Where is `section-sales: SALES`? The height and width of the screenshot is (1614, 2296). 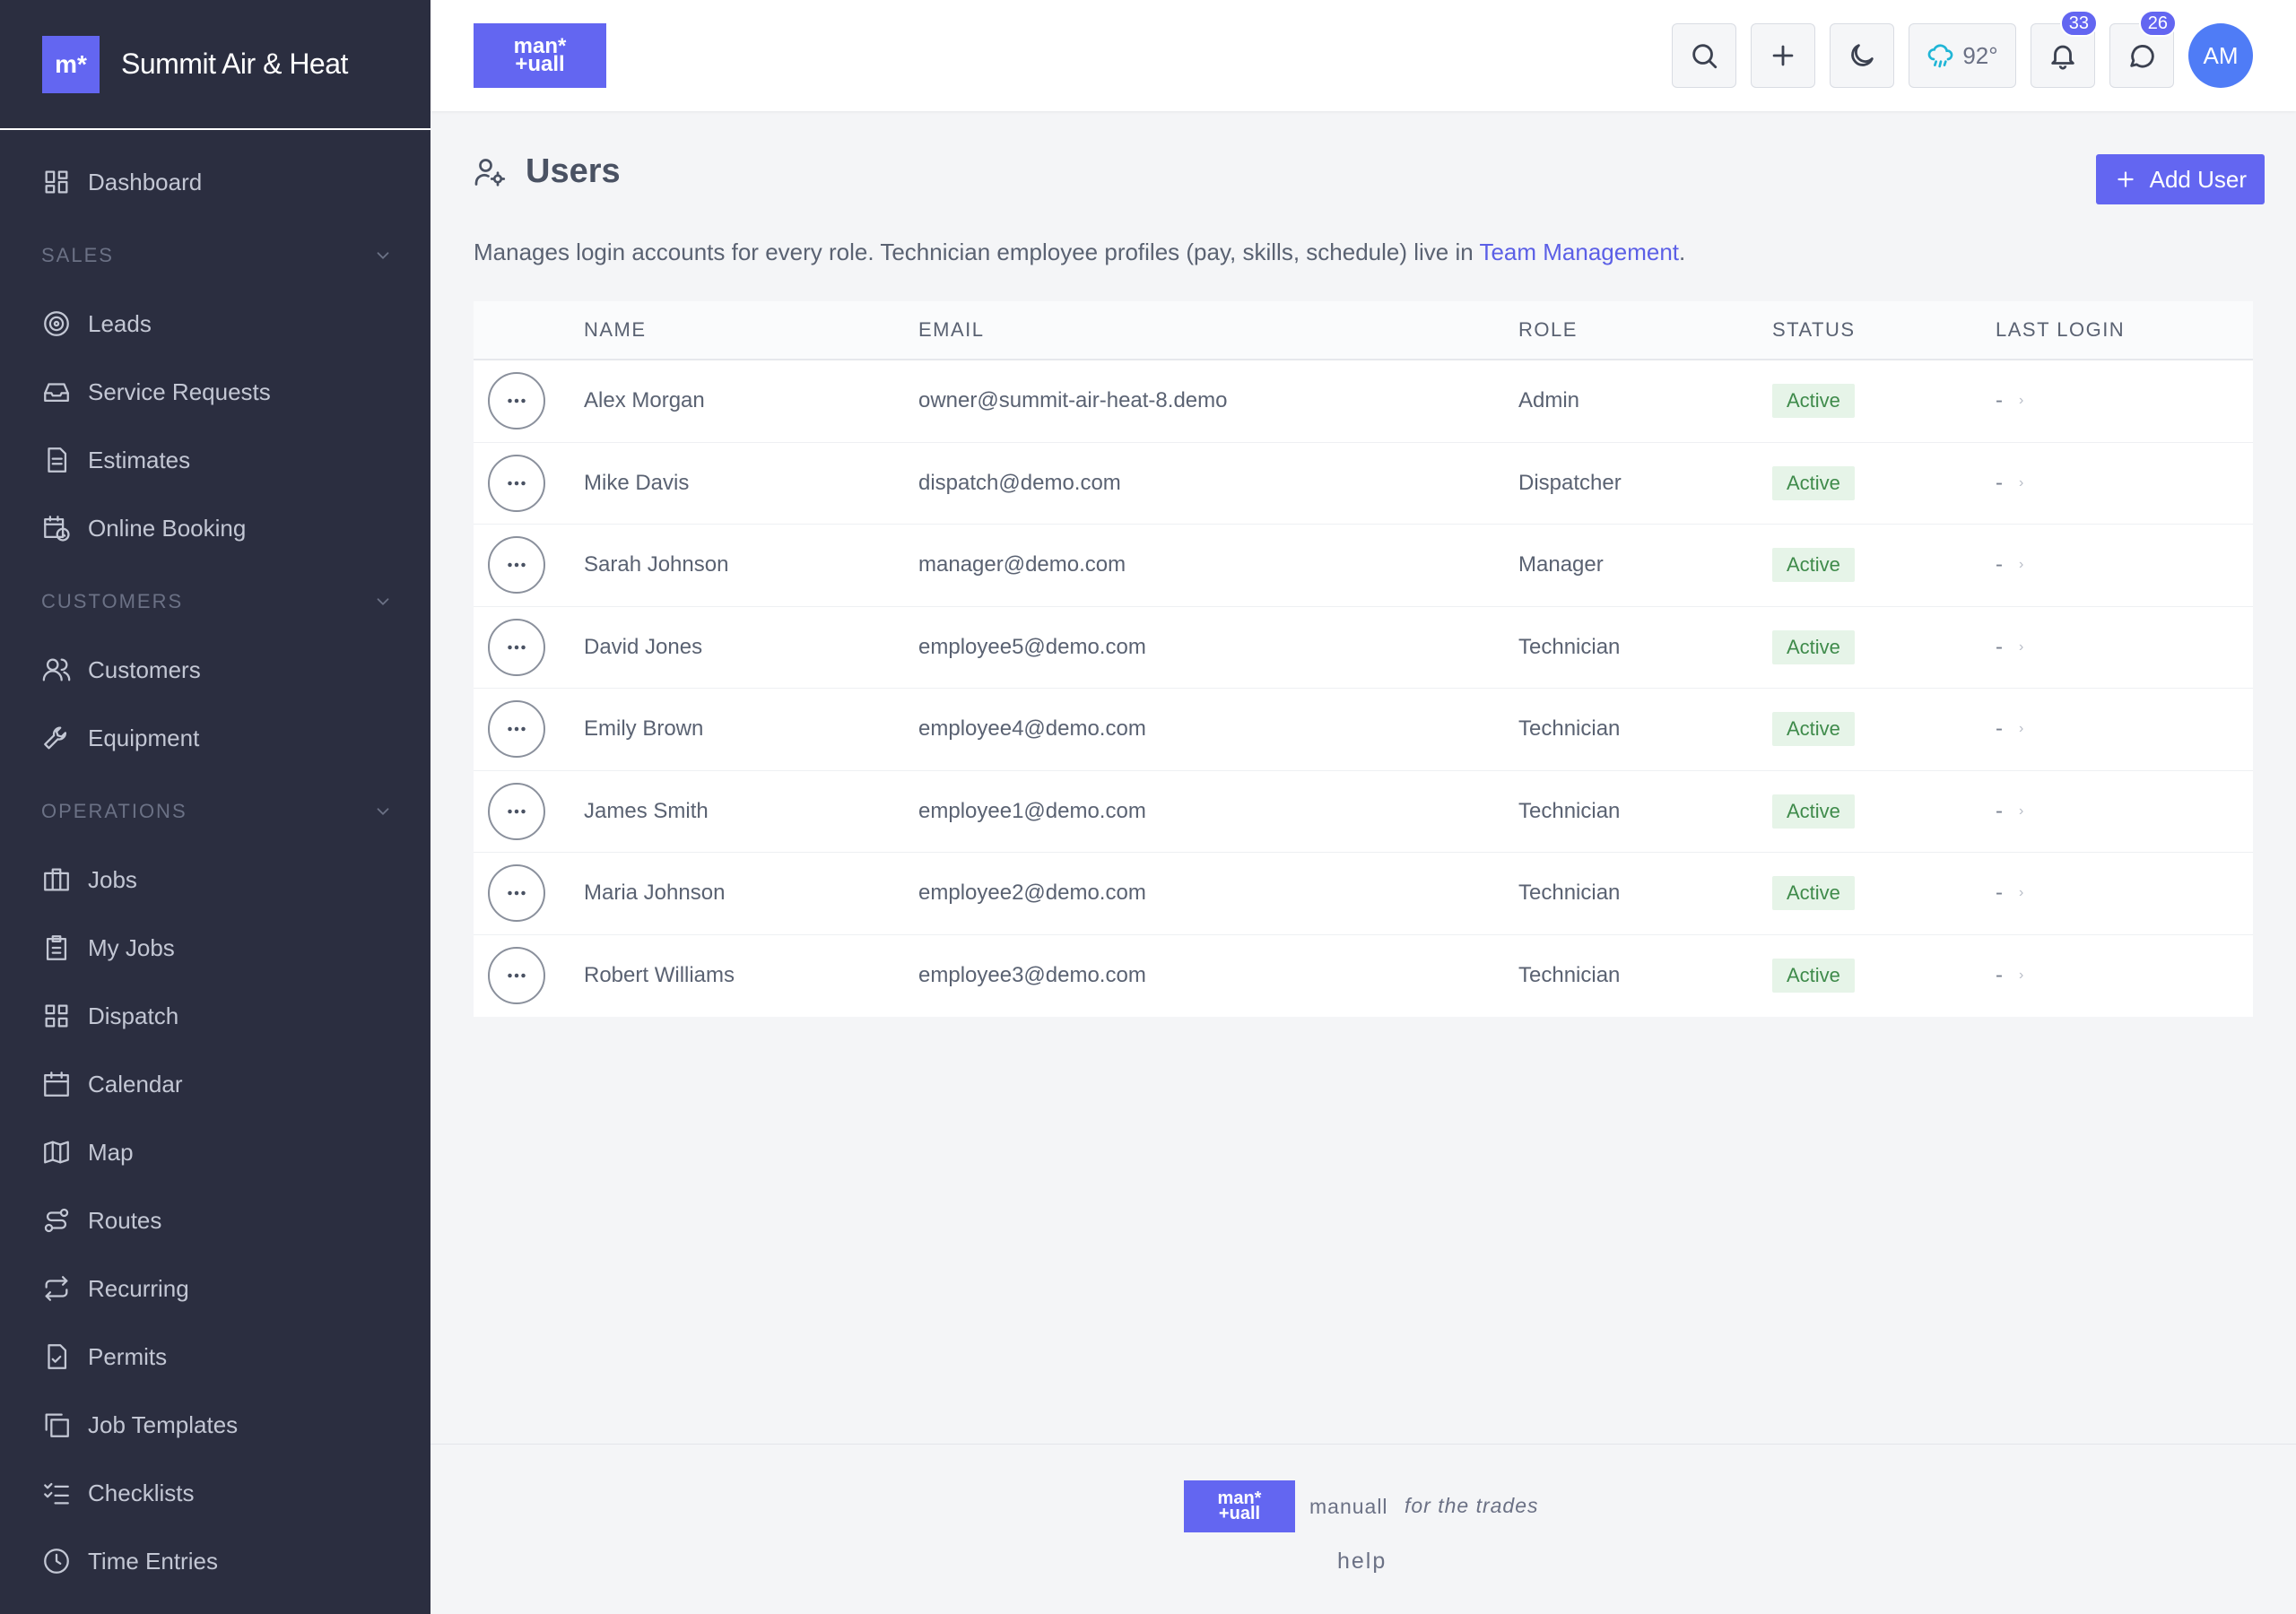 section-sales: SALES is located at coordinates (215, 255).